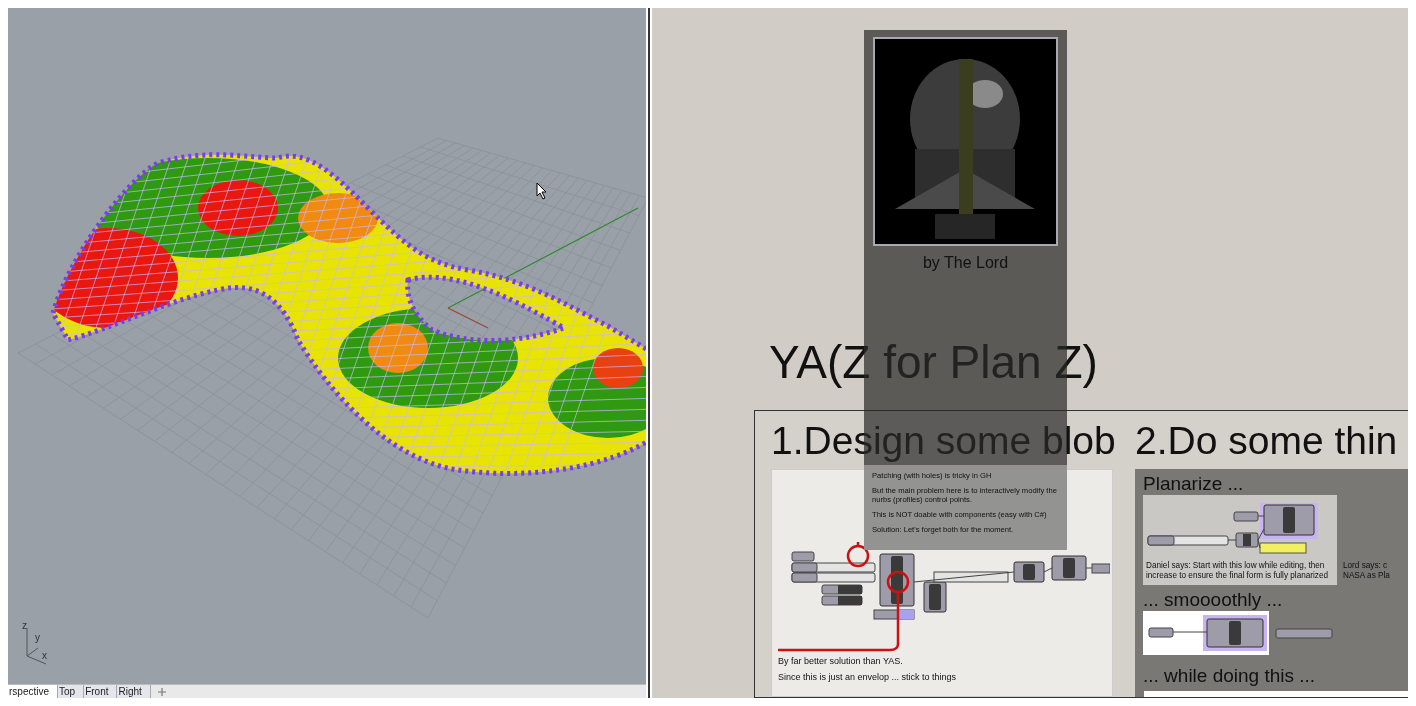 The image size is (1416, 706). What do you see at coordinates (134, 691) in the screenshot?
I see `viewport-tab: Right` at bounding box center [134, 691].